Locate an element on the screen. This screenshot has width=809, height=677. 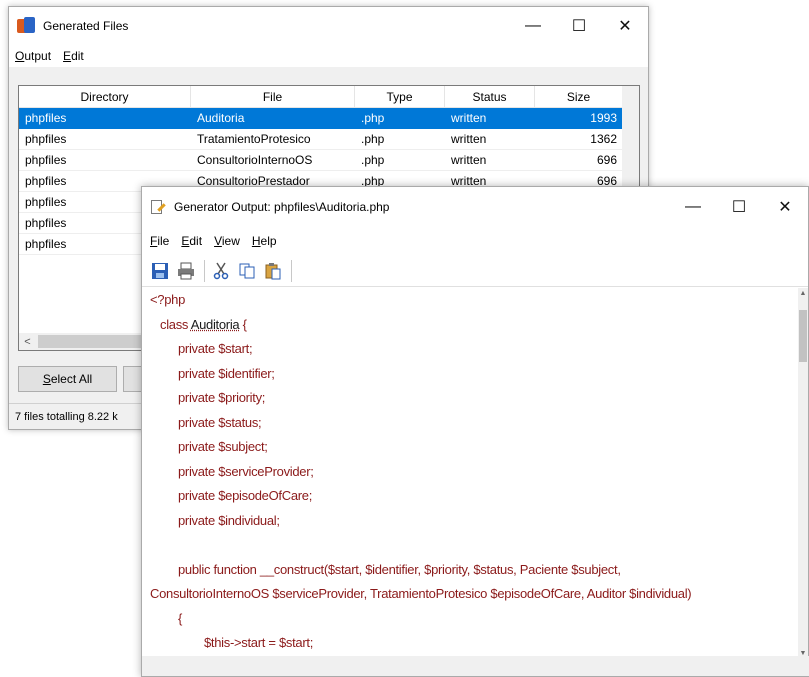
column-header-size: Size is located at coordinates (579, 96).